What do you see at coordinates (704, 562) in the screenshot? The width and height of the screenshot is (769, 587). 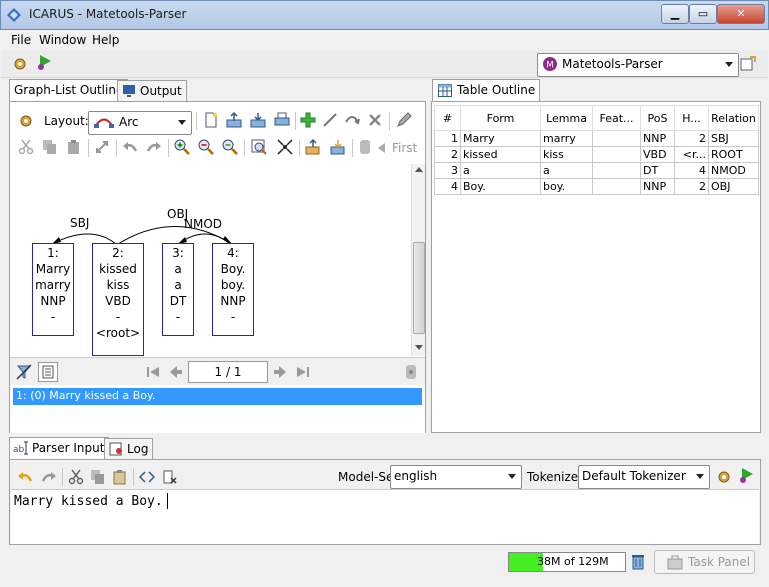 I see `task-panel-button: Task Panel` at bounding box center [704, 562].